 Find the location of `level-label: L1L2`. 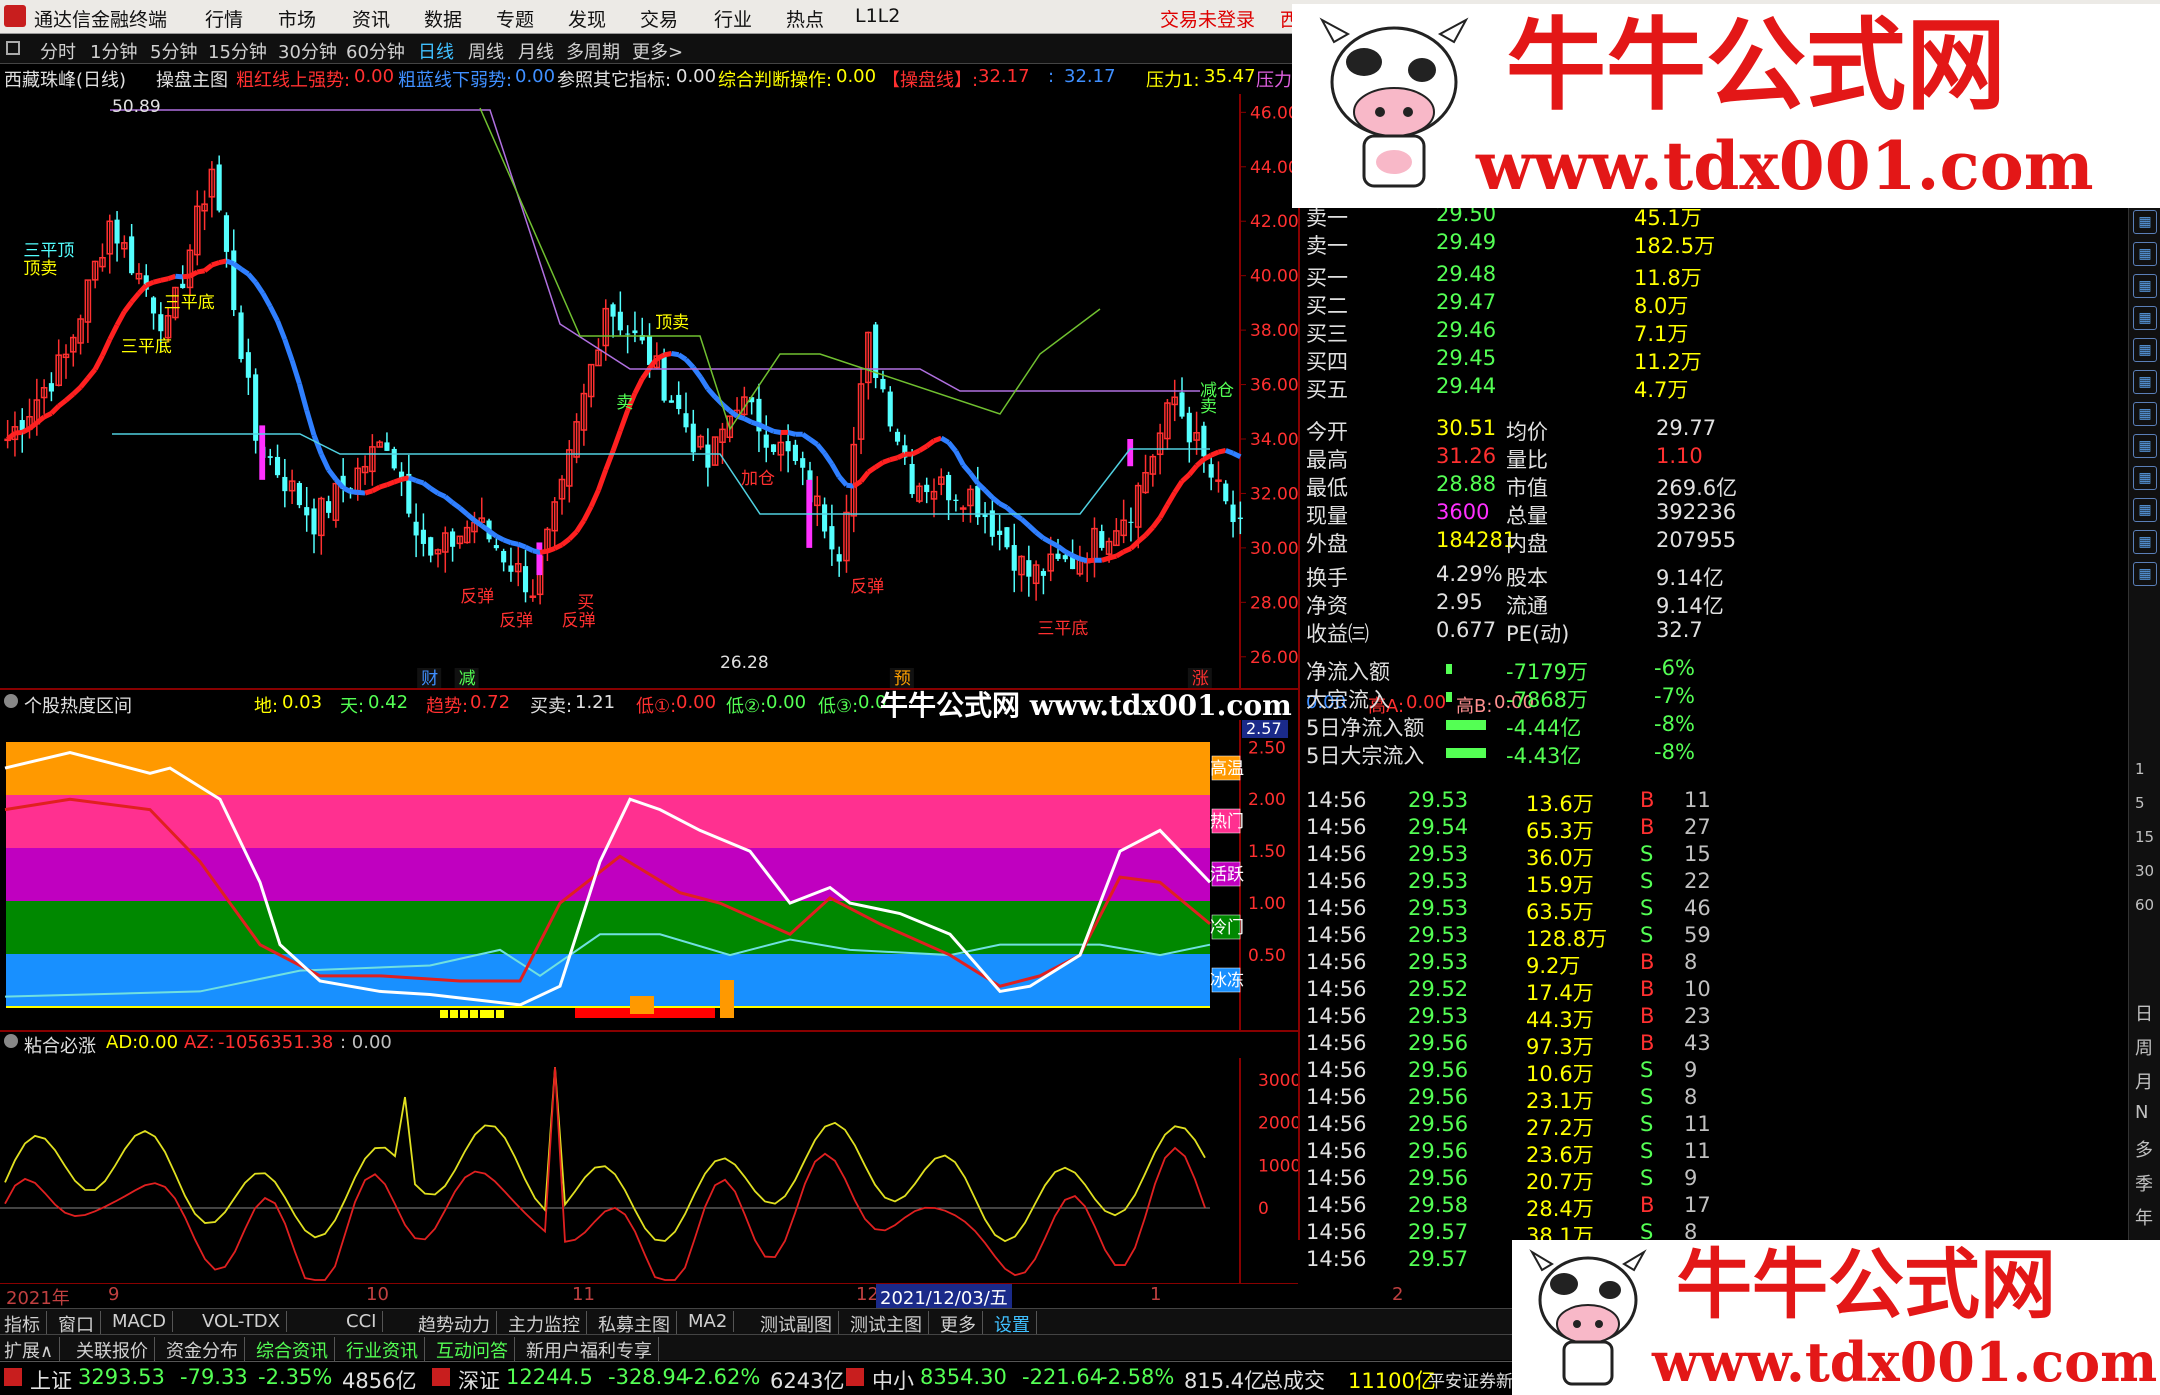

level-label: L1L2 is located at coordinates (877, 16).